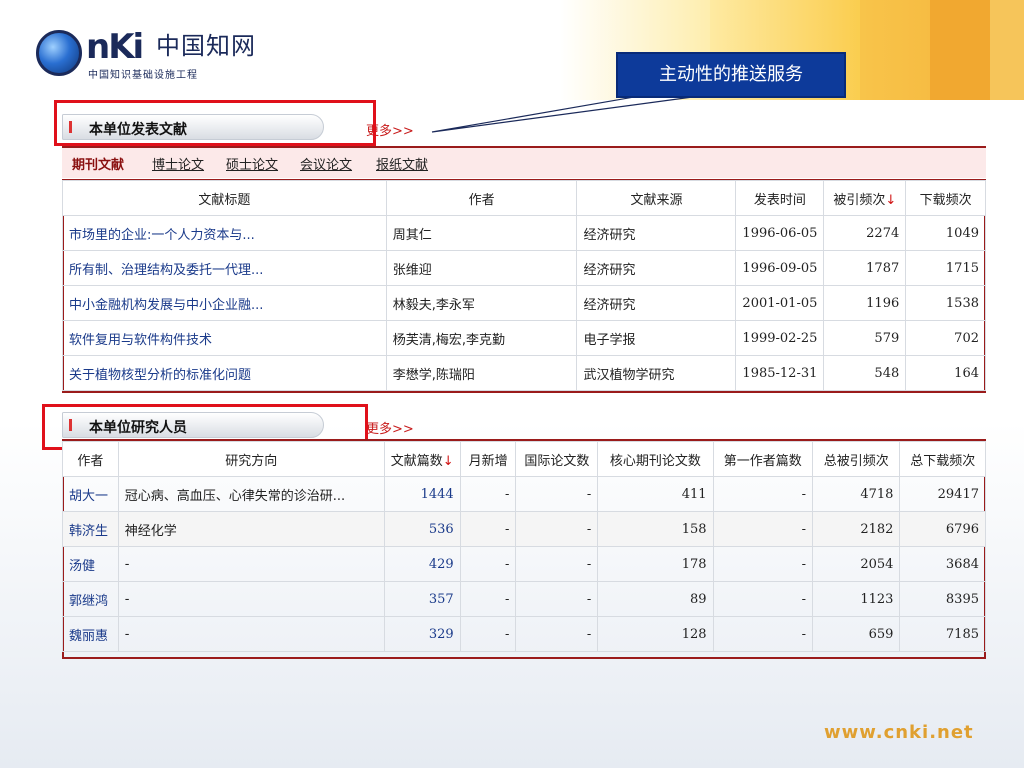  What do you see at coordinates (859, 200) in the screenshot?
I see `column-header-cited-label: 被引频次` at bounding box center [859, 200].